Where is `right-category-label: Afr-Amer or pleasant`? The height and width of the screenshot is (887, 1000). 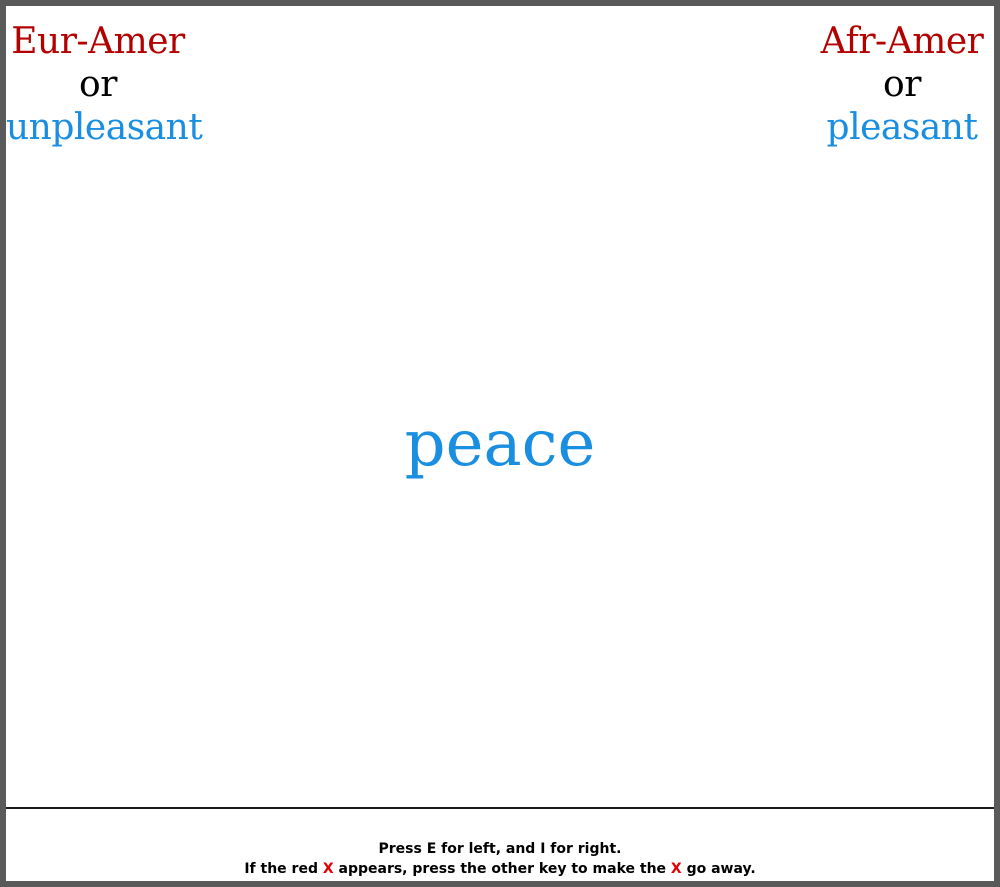
right-category-label: Afr-Amer or pleasant is located at coordinates (902, 84).